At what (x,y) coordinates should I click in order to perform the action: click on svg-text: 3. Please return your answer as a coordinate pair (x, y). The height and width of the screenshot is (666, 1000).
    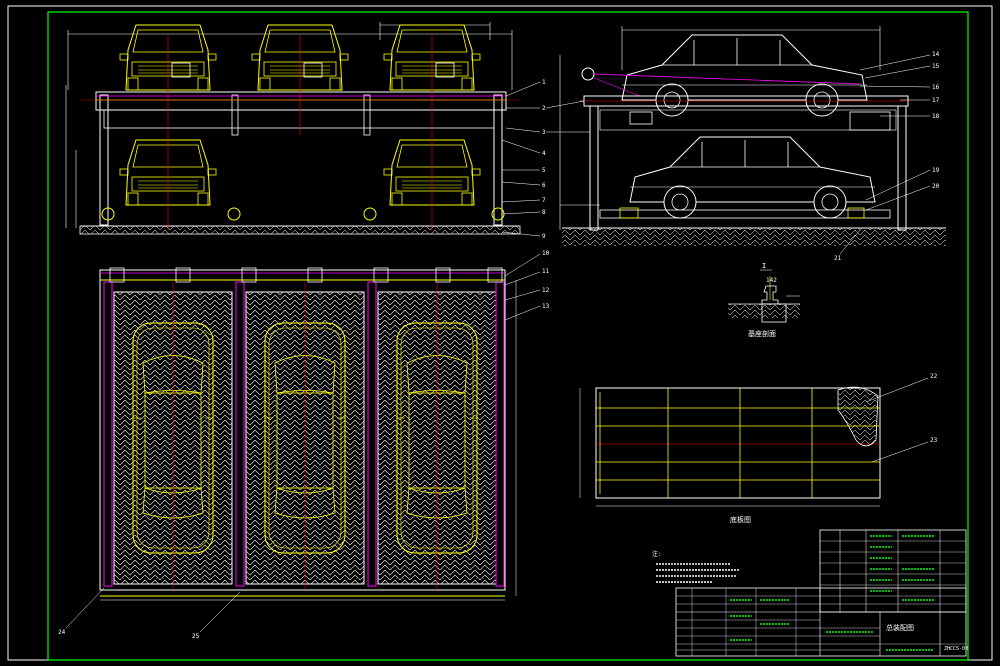
    Looking at the image, I should click on (544, 132).